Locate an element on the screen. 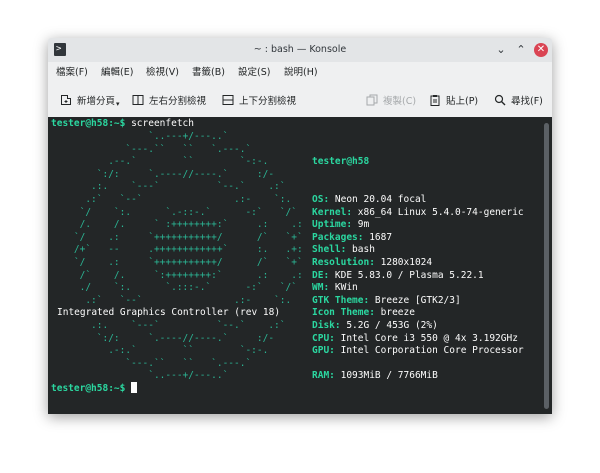  new-tab-label: 新增分頁 is located at coordinates (96, 101).